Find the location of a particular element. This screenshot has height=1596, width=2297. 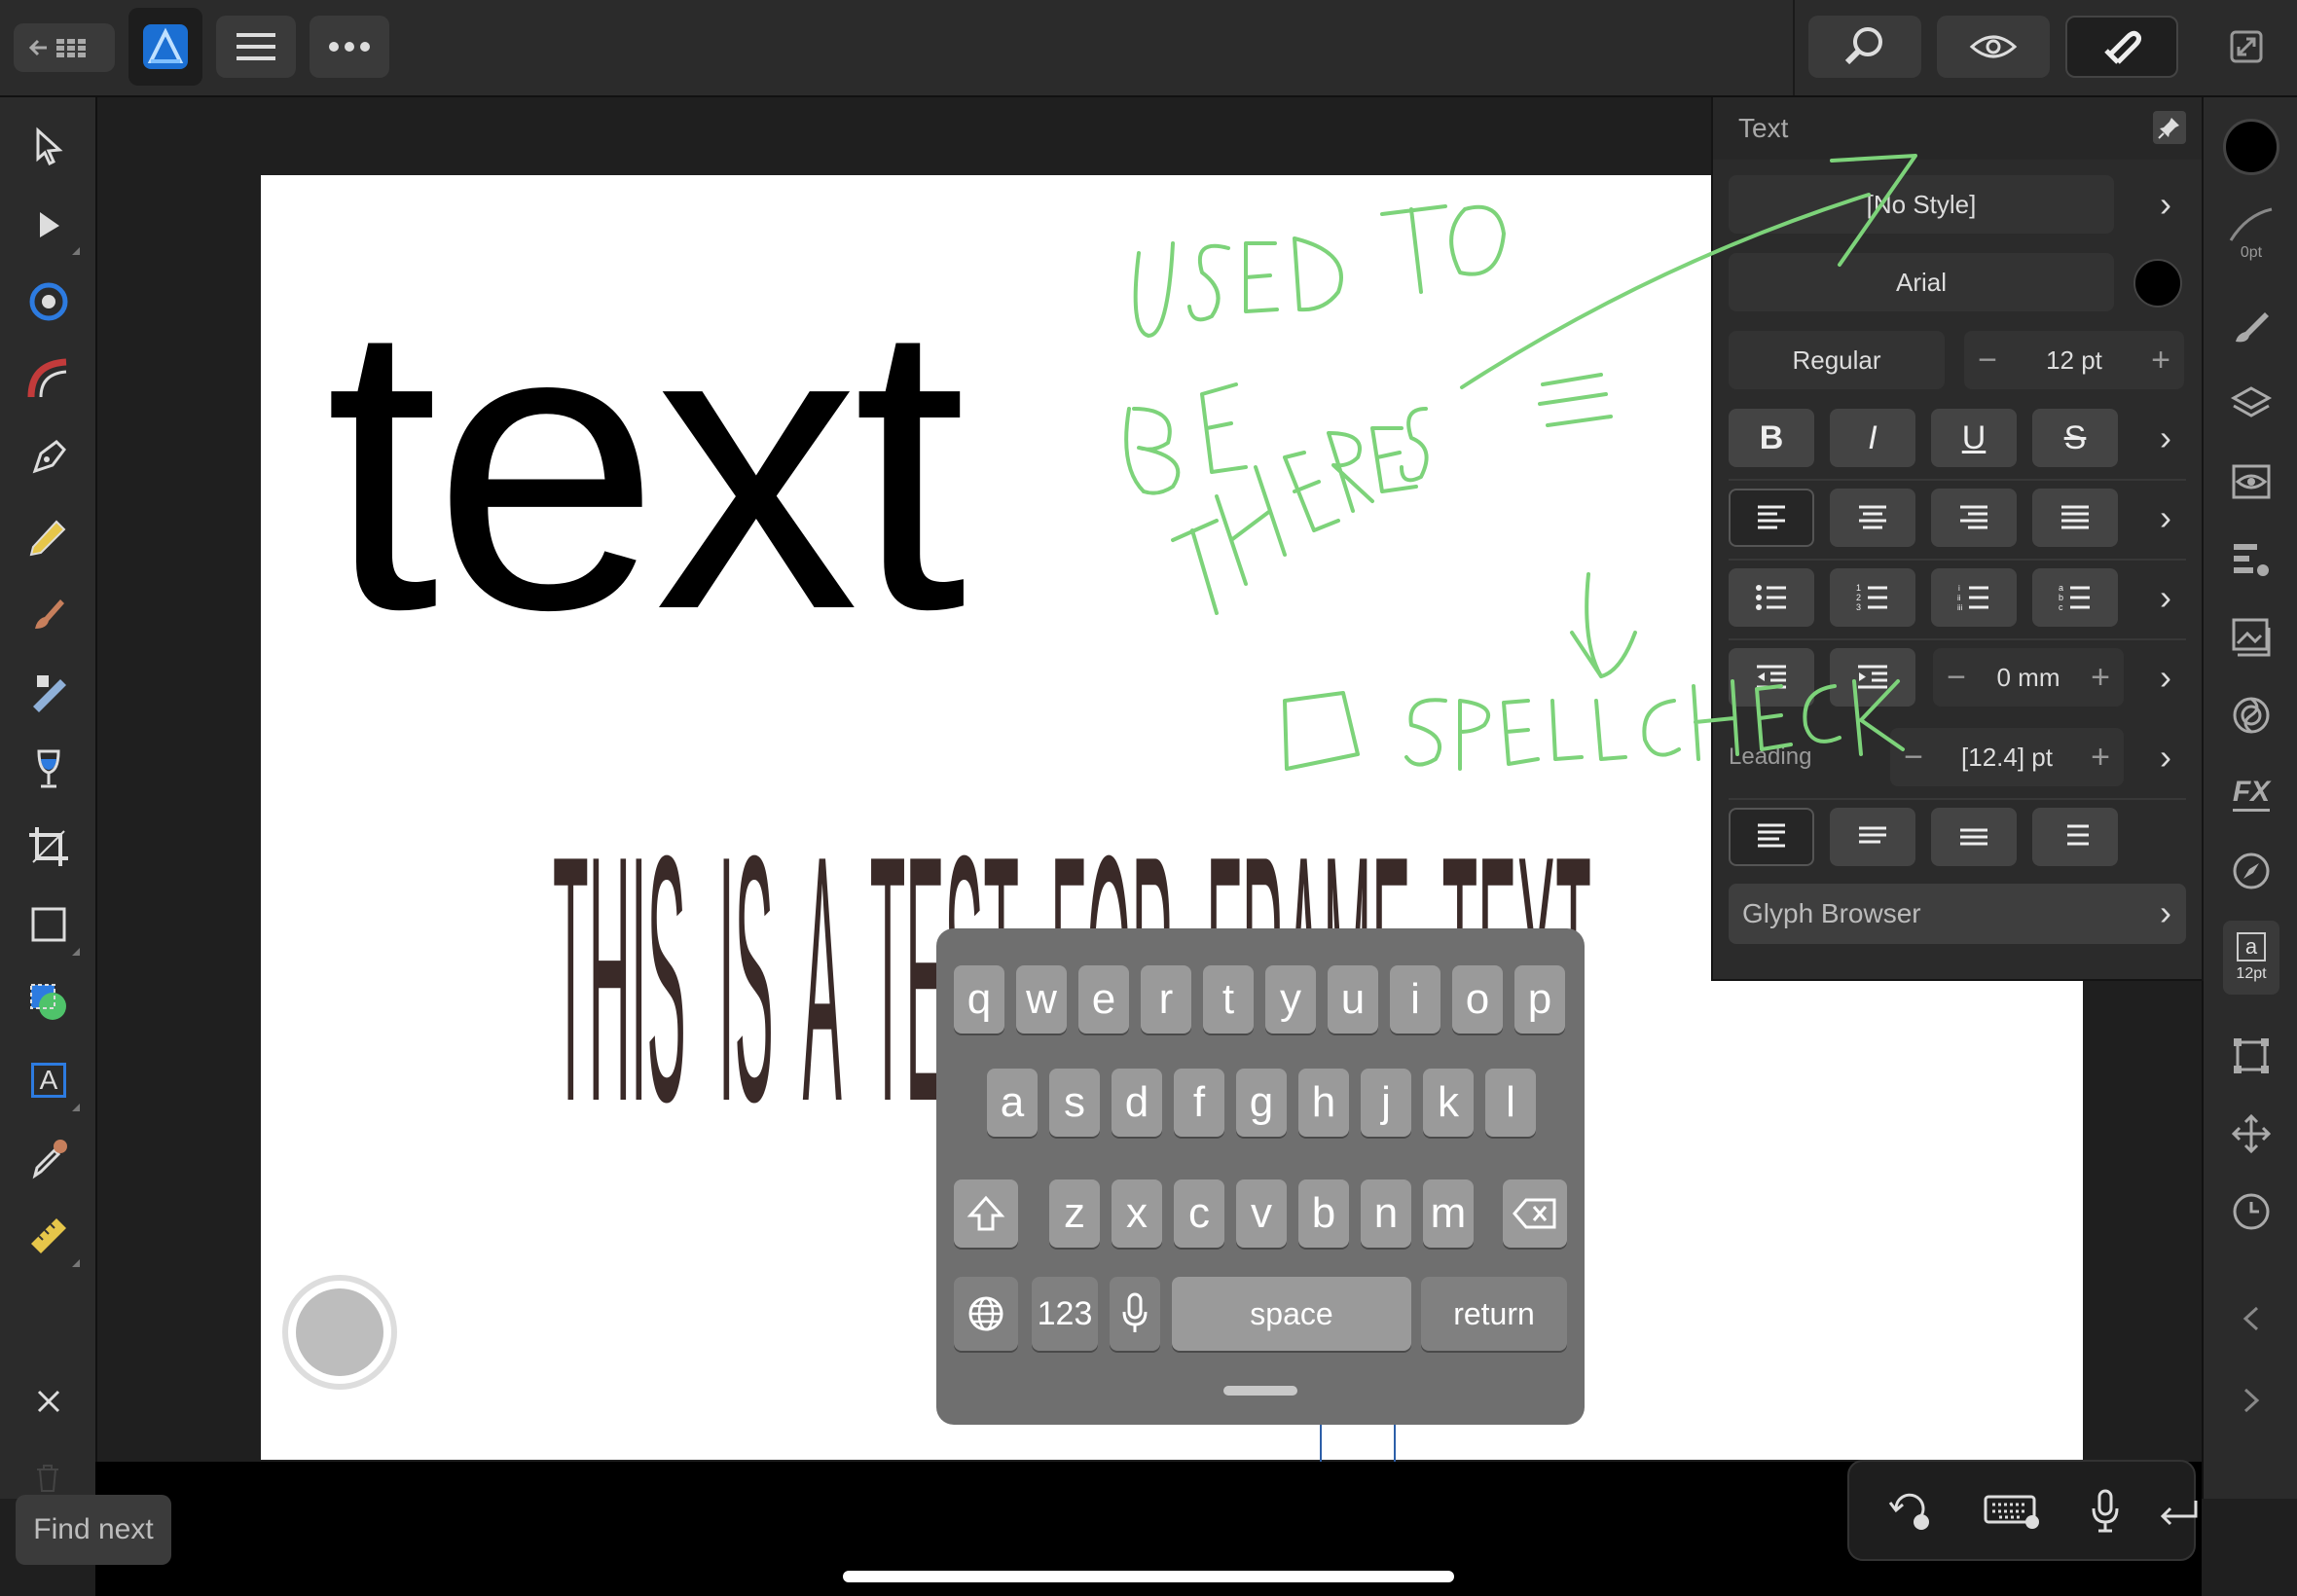

size-increase-button: + is located at coordinates (2160, 361).